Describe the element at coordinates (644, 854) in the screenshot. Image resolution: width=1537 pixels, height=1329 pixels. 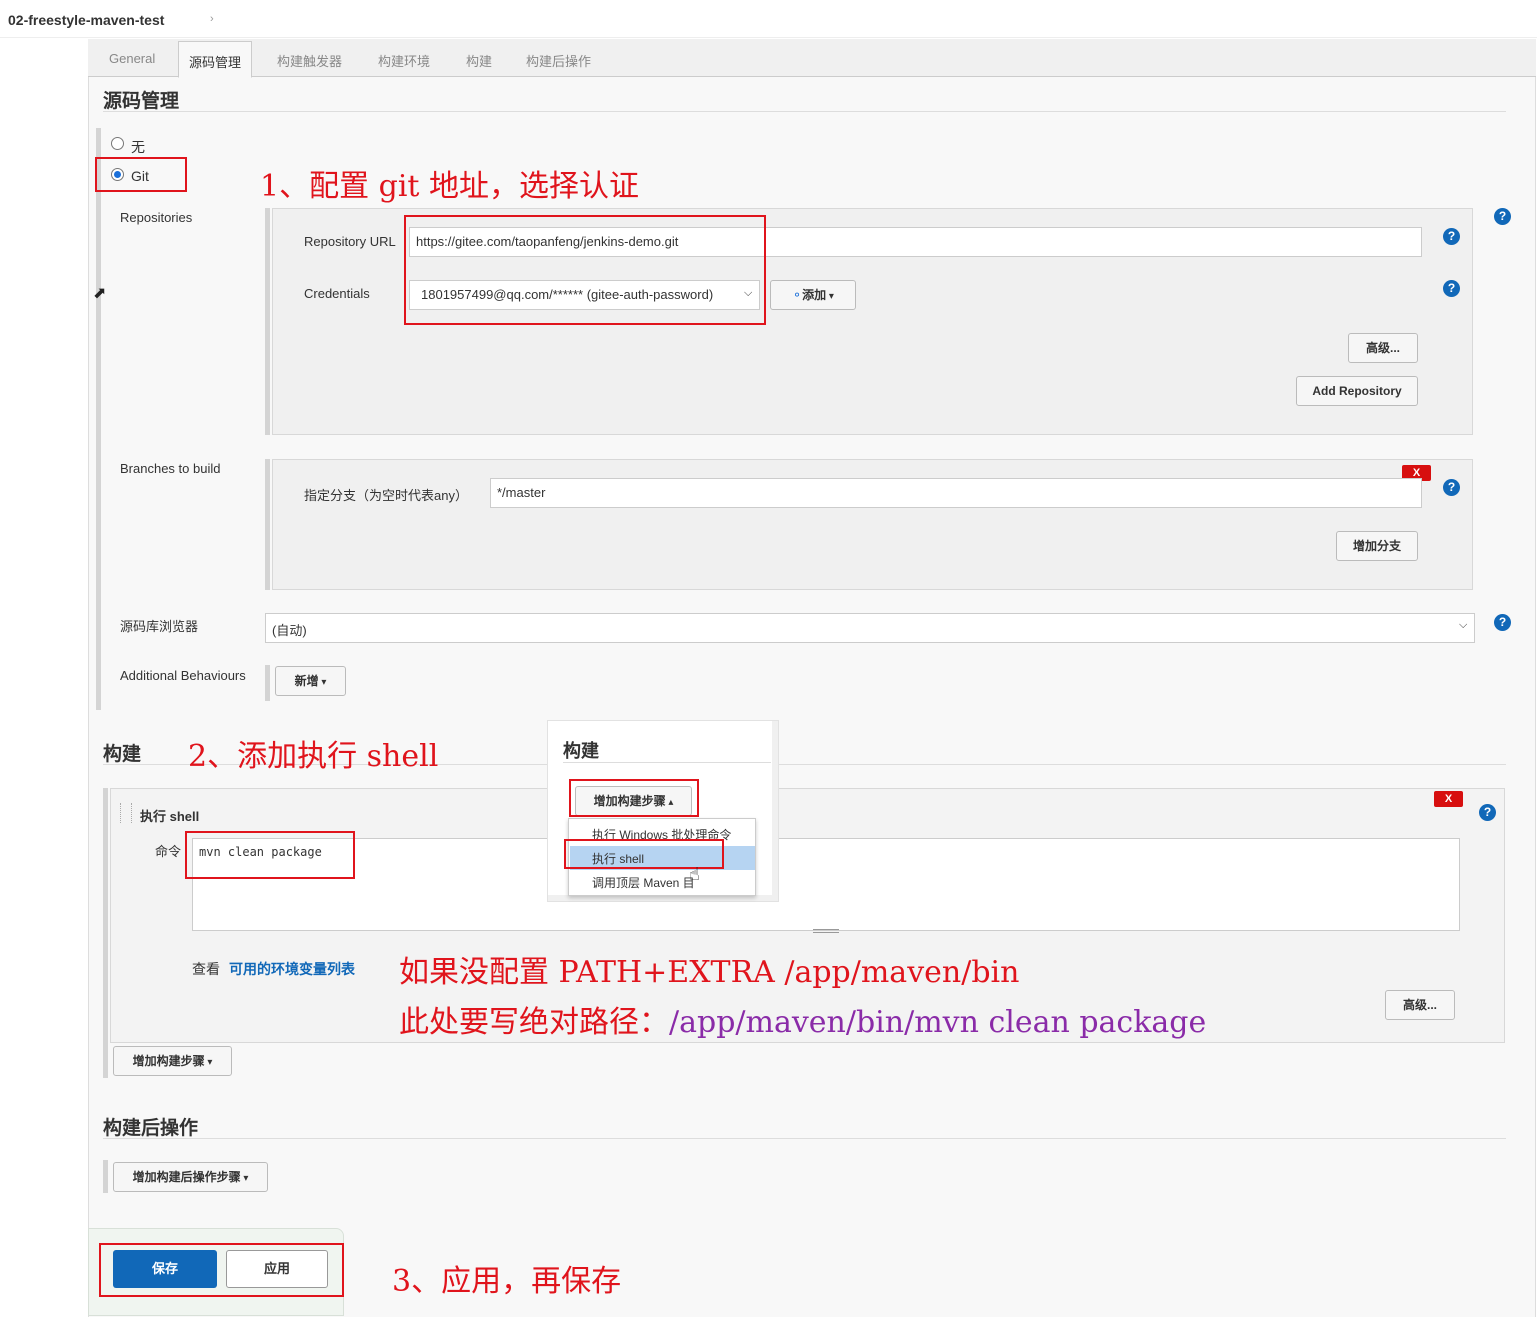
I see `highlight-execute-shell` at that location.